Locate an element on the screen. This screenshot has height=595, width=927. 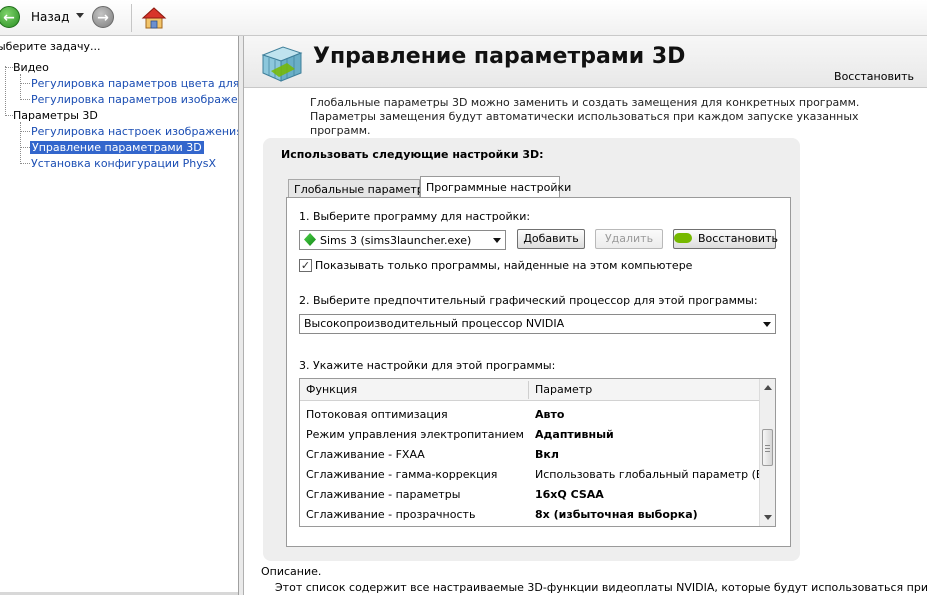
grid-scrollbar is located at coordinates (767, 452).